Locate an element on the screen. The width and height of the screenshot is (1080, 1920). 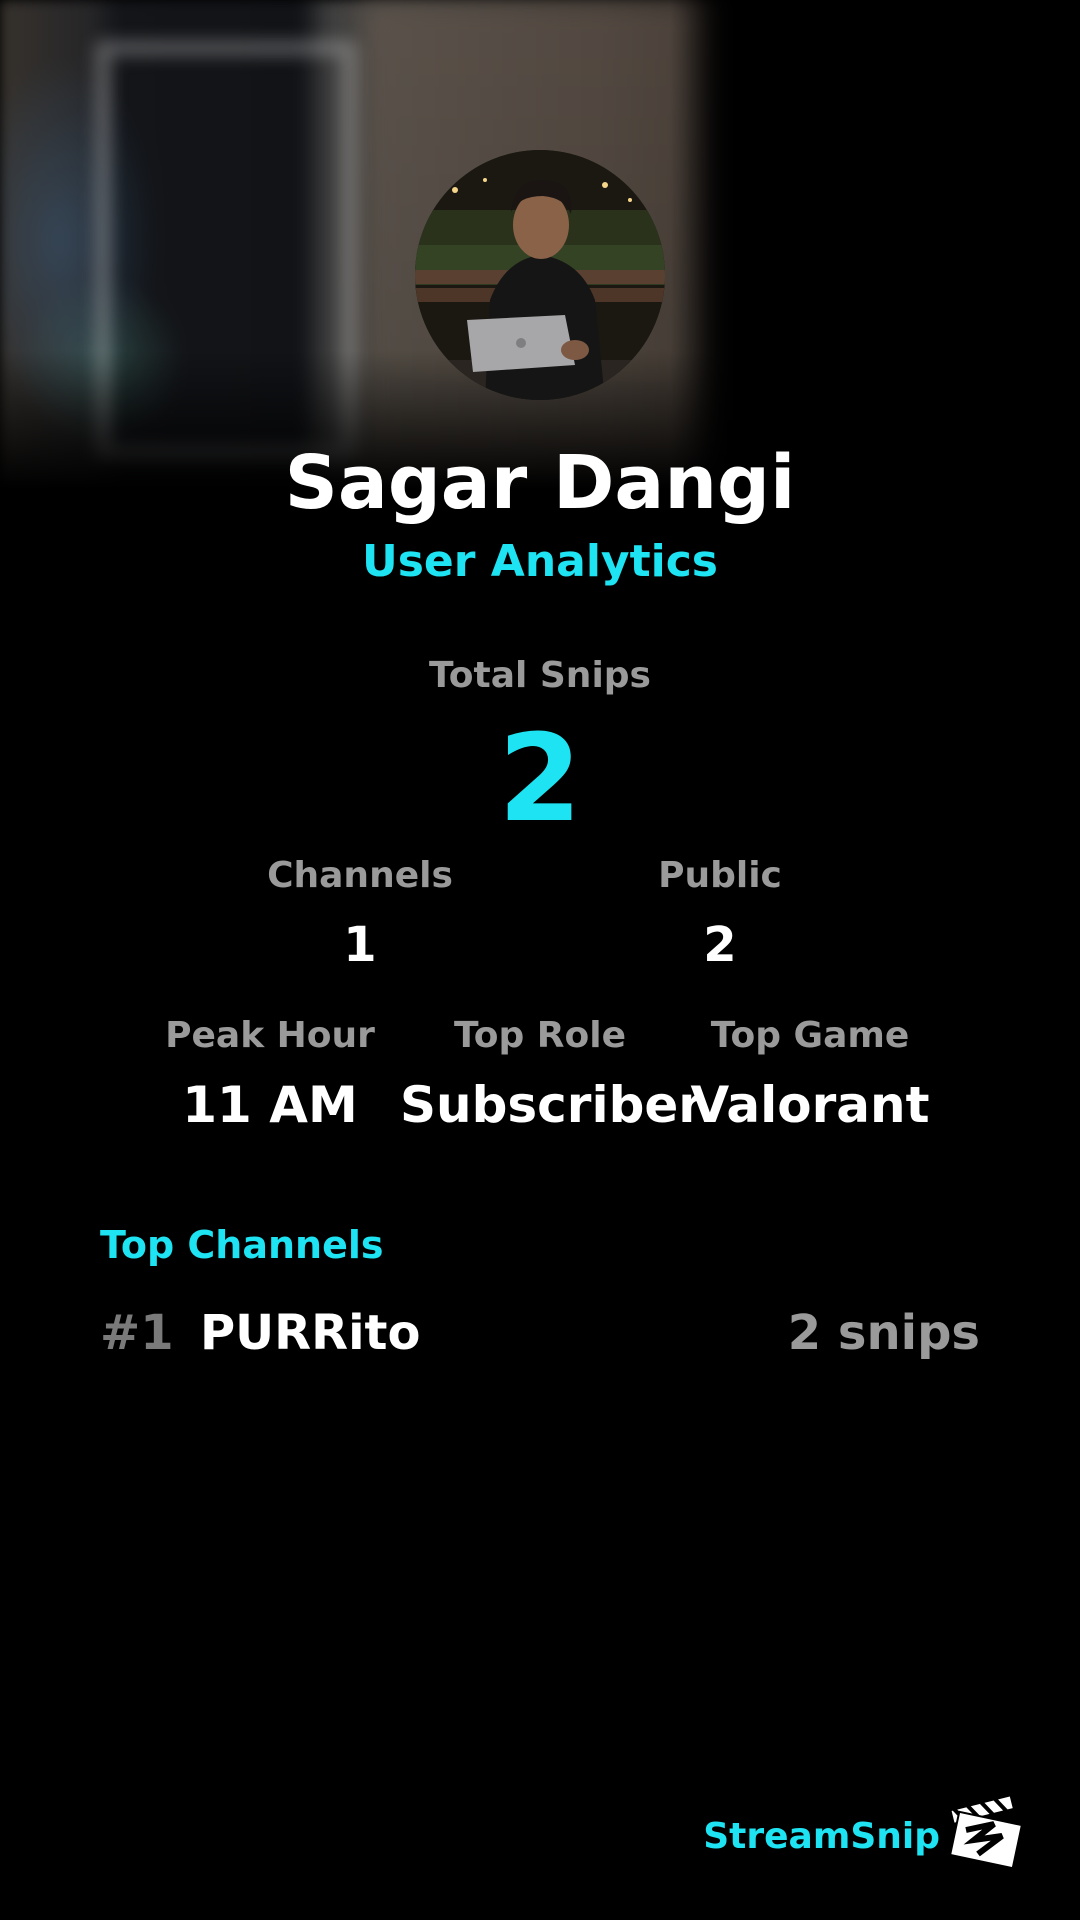
clapperboard-logo-icon is located at coordinates (987, 1830).